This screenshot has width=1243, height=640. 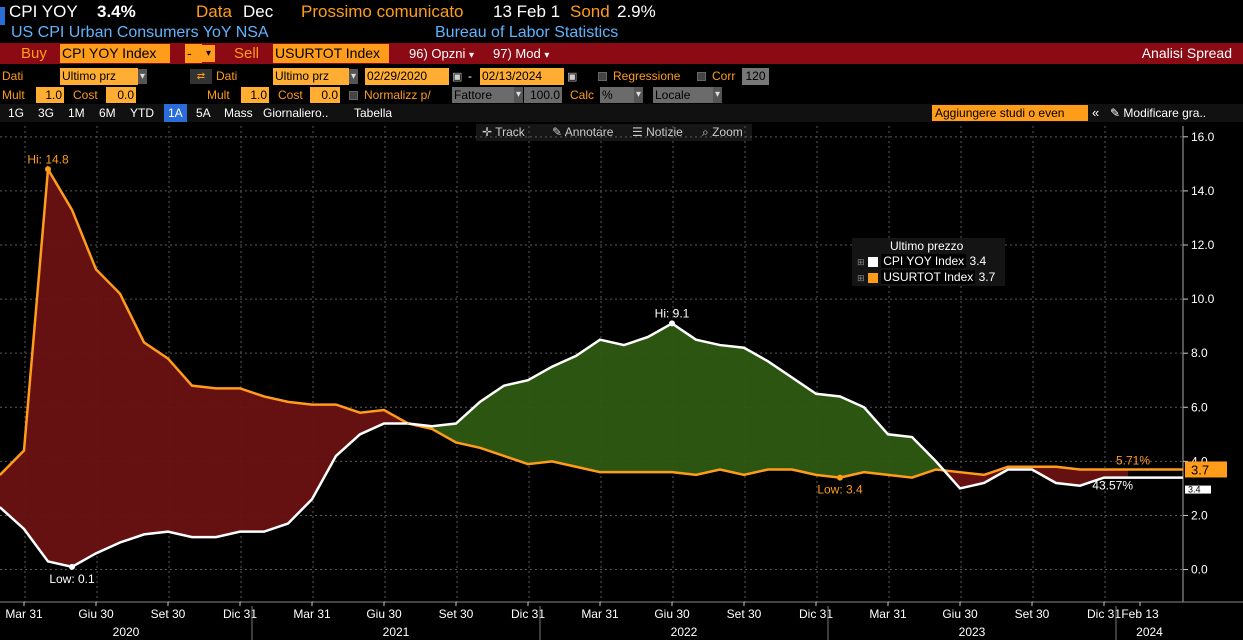 What do you see at coordinates (1095, 113) in the screenshot?
I see `collapse-icon: «` at bounding box center [1095, 113].